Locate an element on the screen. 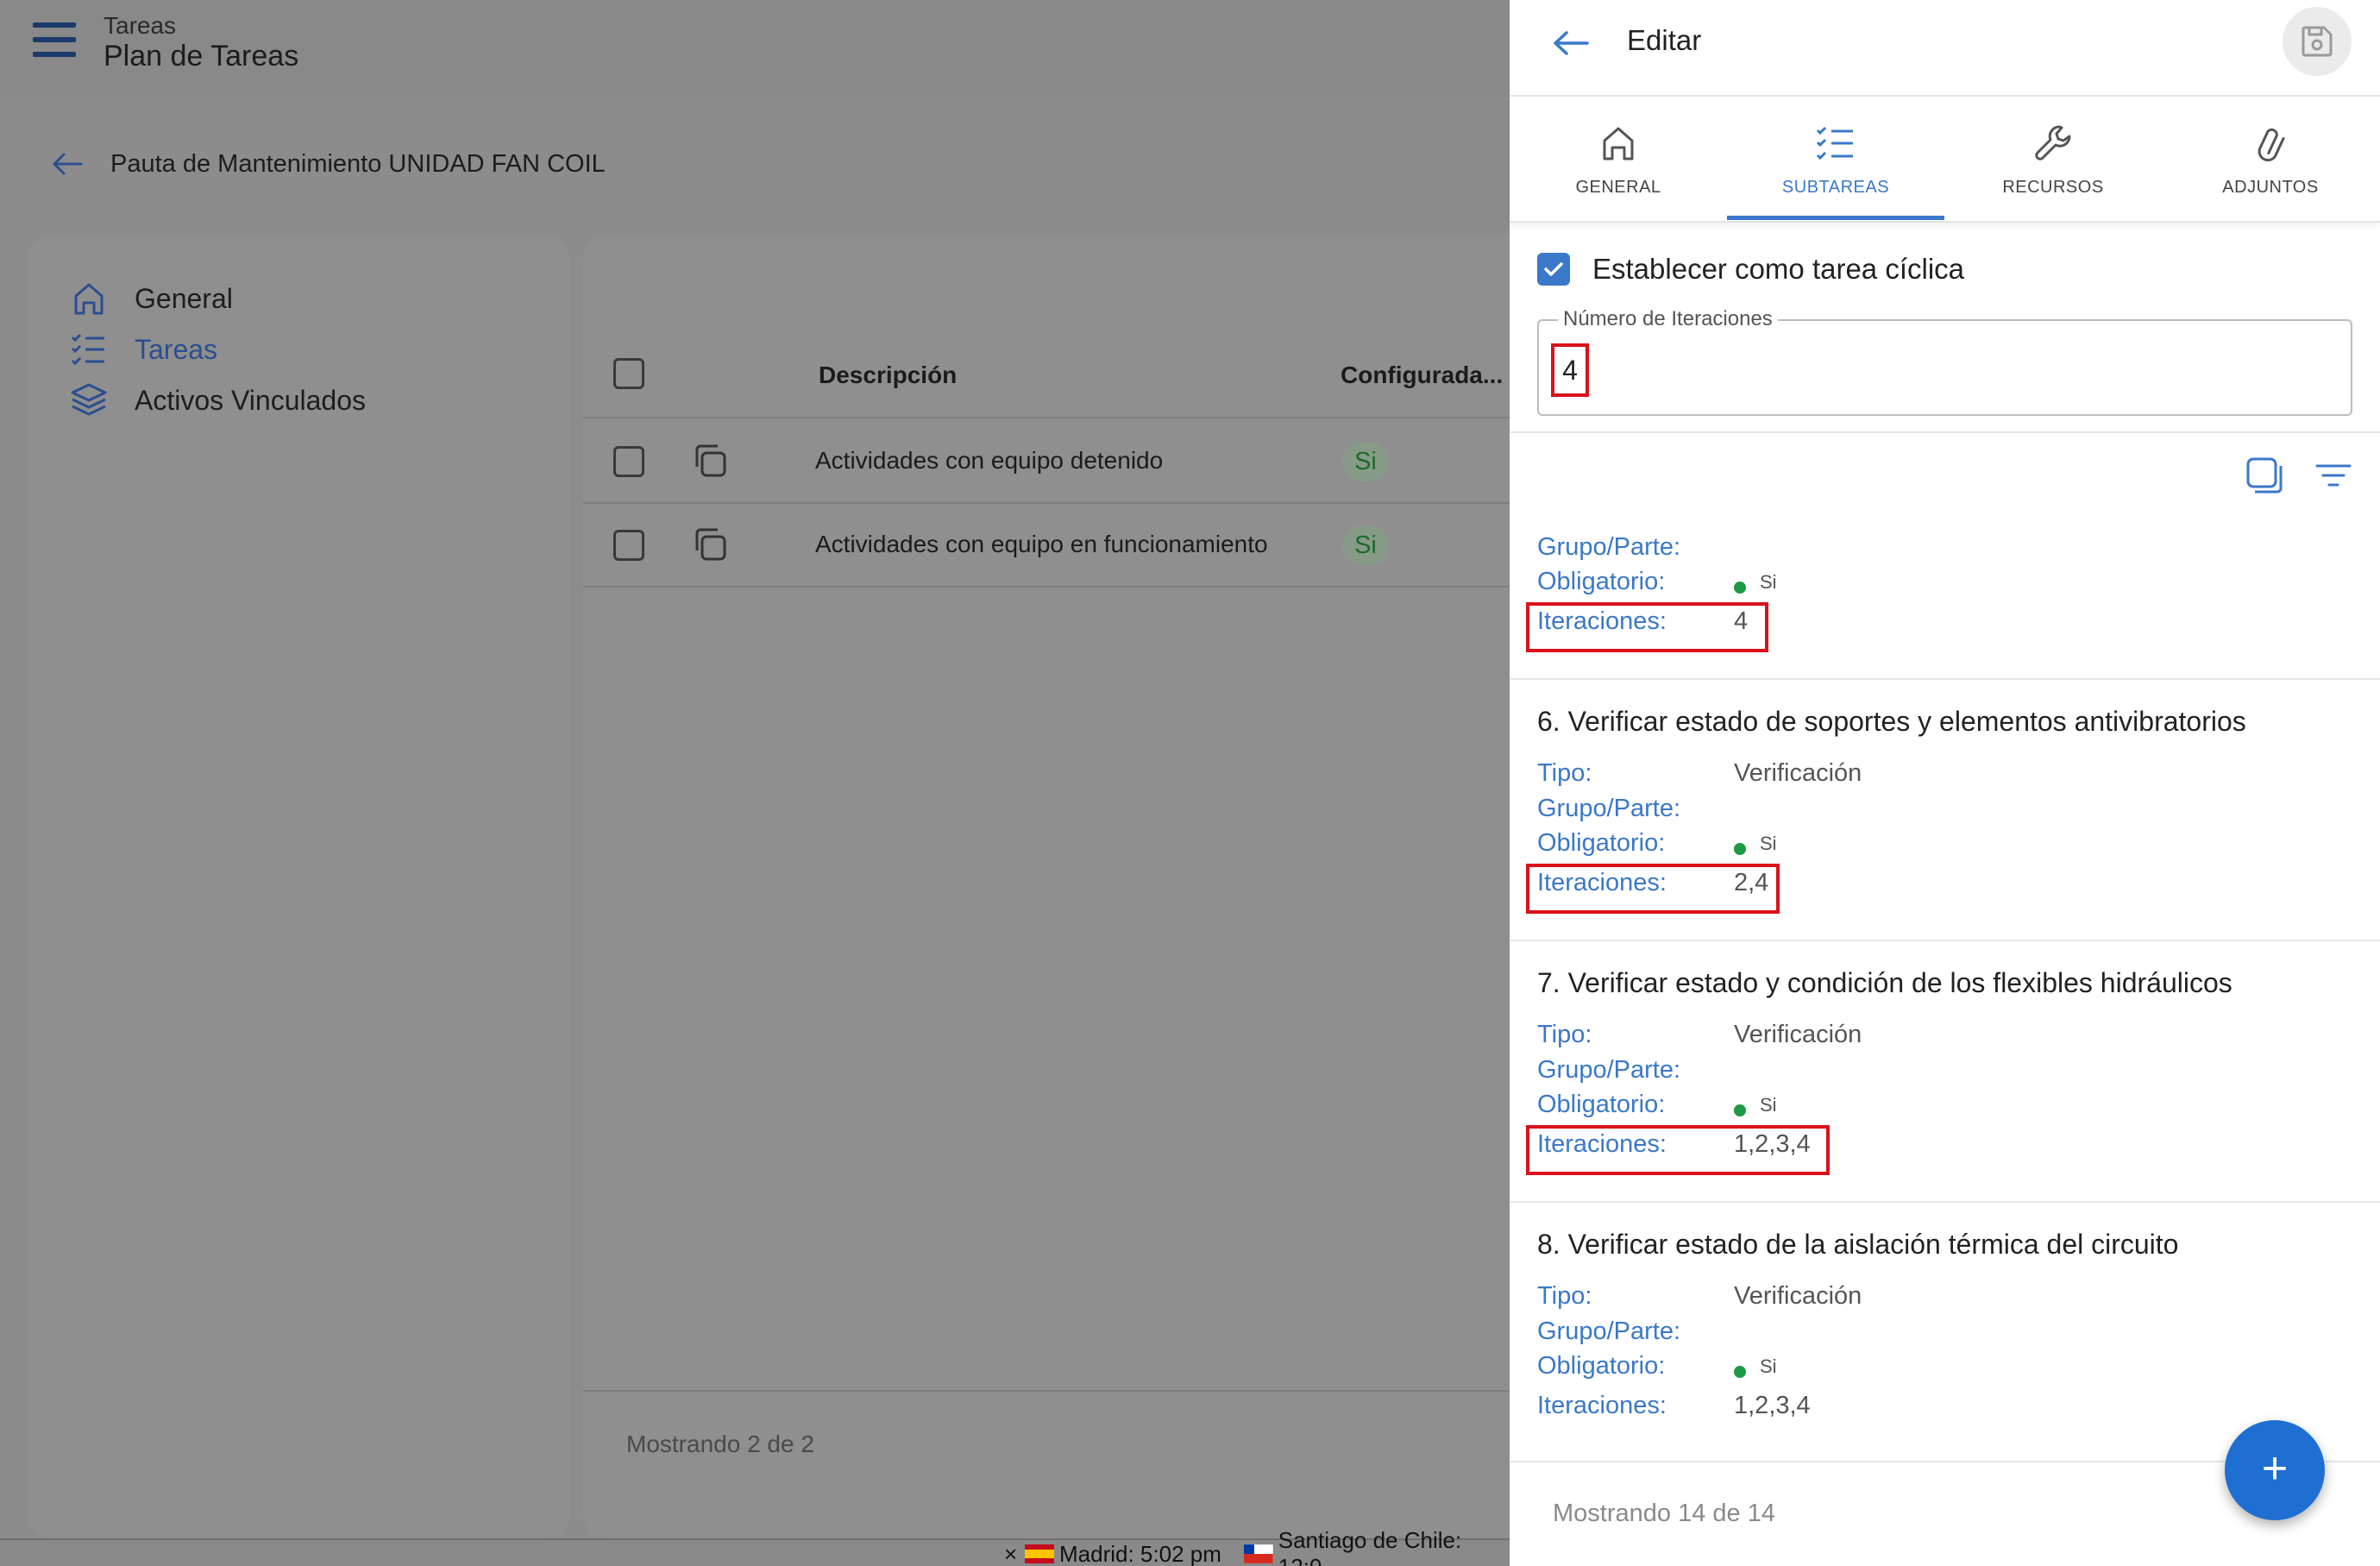 The width and height of the screenshot is (2380, 1566). status-santiago: Santiago de Chile: 12:0 is located at coordinates (1377, 1546).